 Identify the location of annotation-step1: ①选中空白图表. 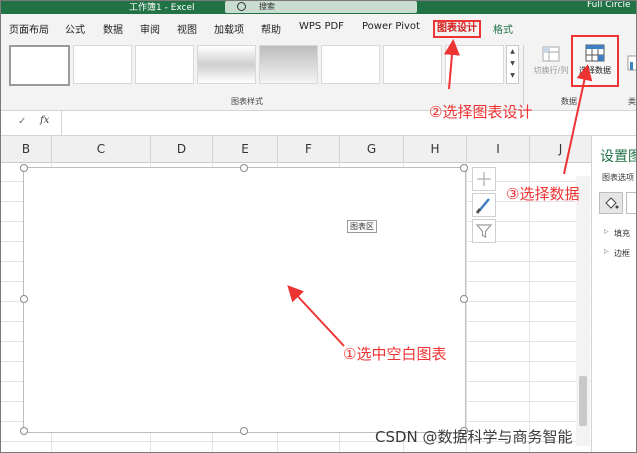
(395, 354).